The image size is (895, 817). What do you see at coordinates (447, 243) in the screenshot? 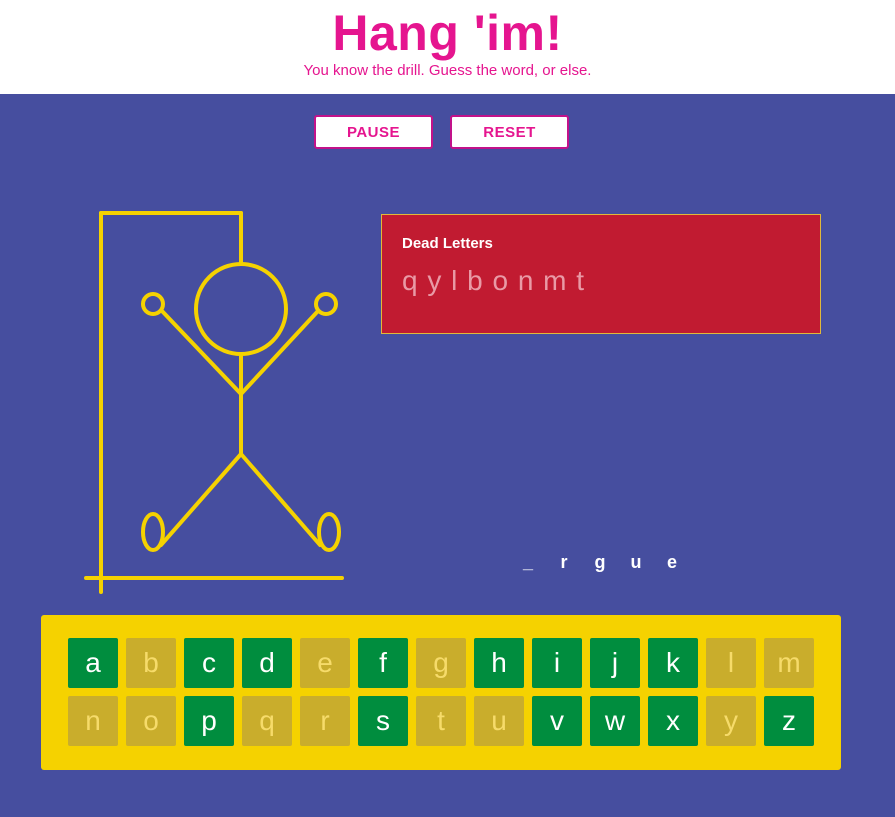
I see `dead-letters-title: Dead Letters` at bounding box center [447, 243].